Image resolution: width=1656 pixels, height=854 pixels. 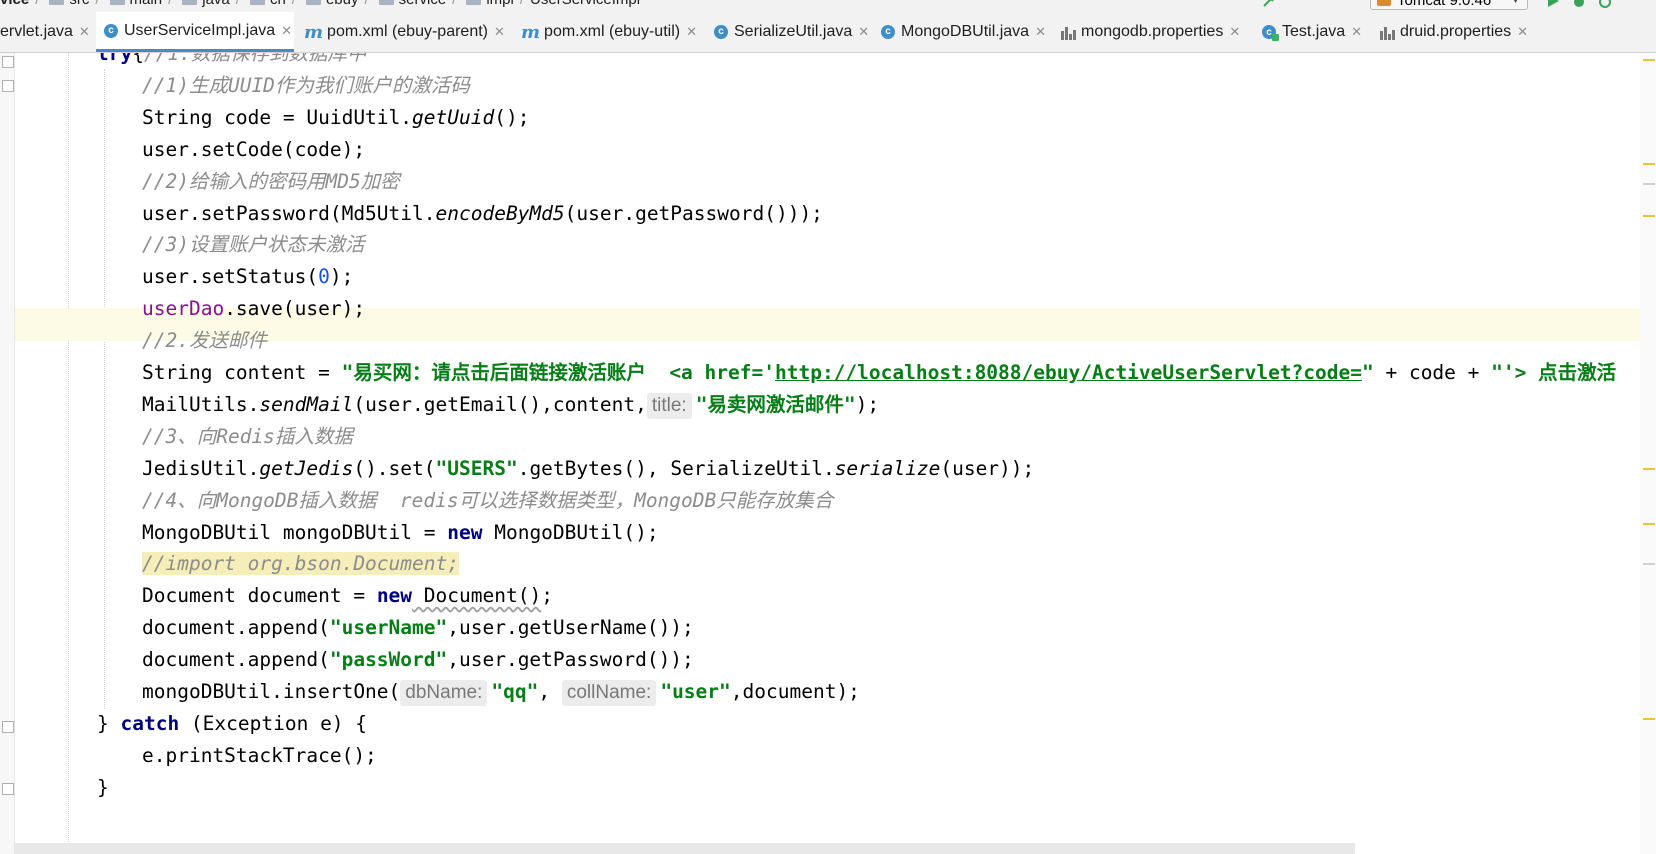 I want to click on breadcrumb-item: / main, so click(x=125, y=4).